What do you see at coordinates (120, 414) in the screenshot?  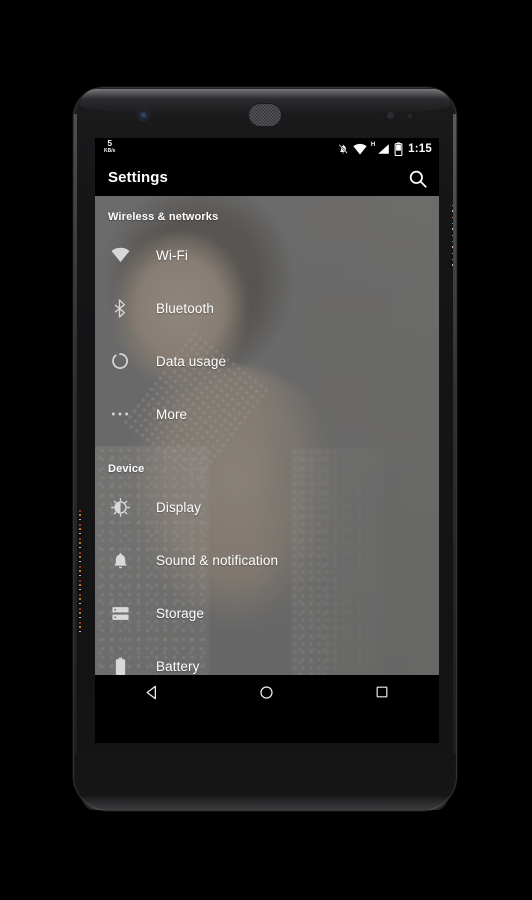 I see `more-icon` at bounding box center [120, 414].